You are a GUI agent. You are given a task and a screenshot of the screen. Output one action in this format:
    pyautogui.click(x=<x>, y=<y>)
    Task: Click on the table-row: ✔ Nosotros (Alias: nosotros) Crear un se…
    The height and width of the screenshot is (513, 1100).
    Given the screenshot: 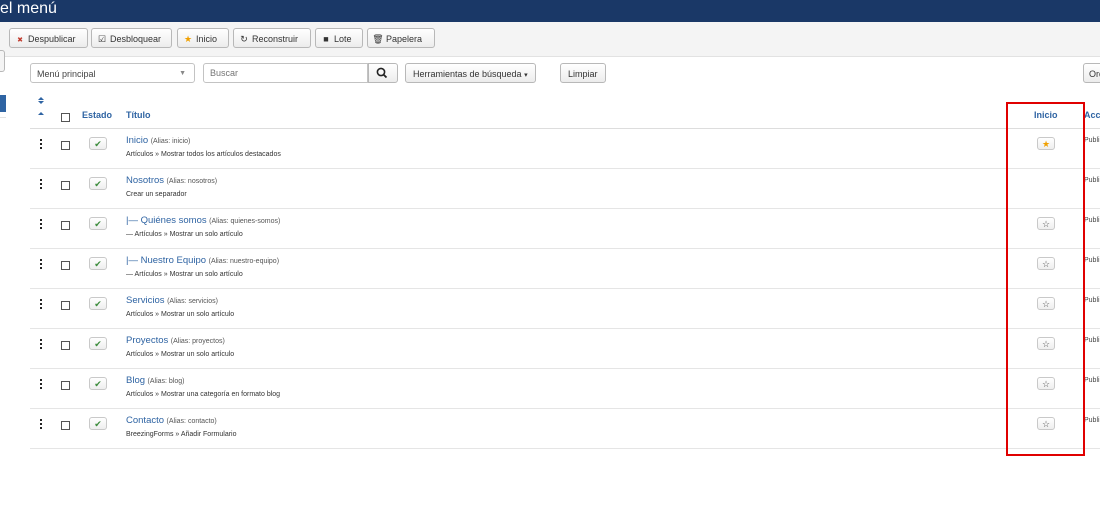 What is the action you would take?
    pyautogui.click(x=565, y=189)
    